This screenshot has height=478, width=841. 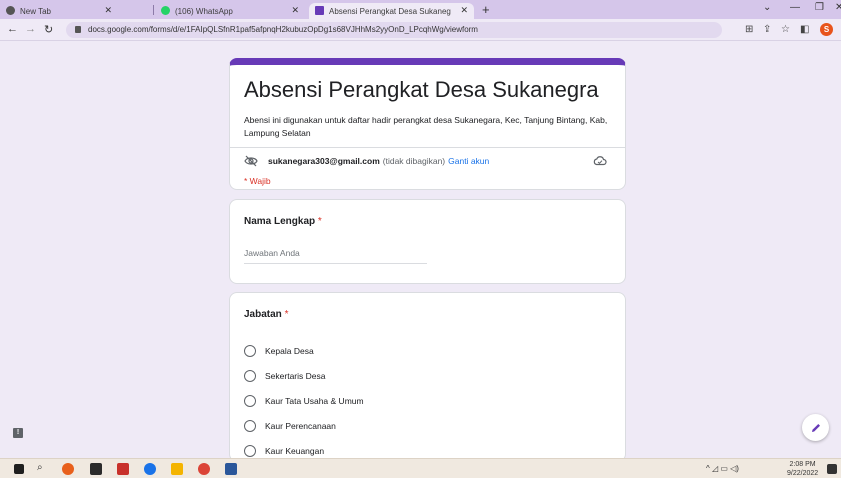 I want to click on clock-date: 9/22/2022, so click(x=803, y=473).